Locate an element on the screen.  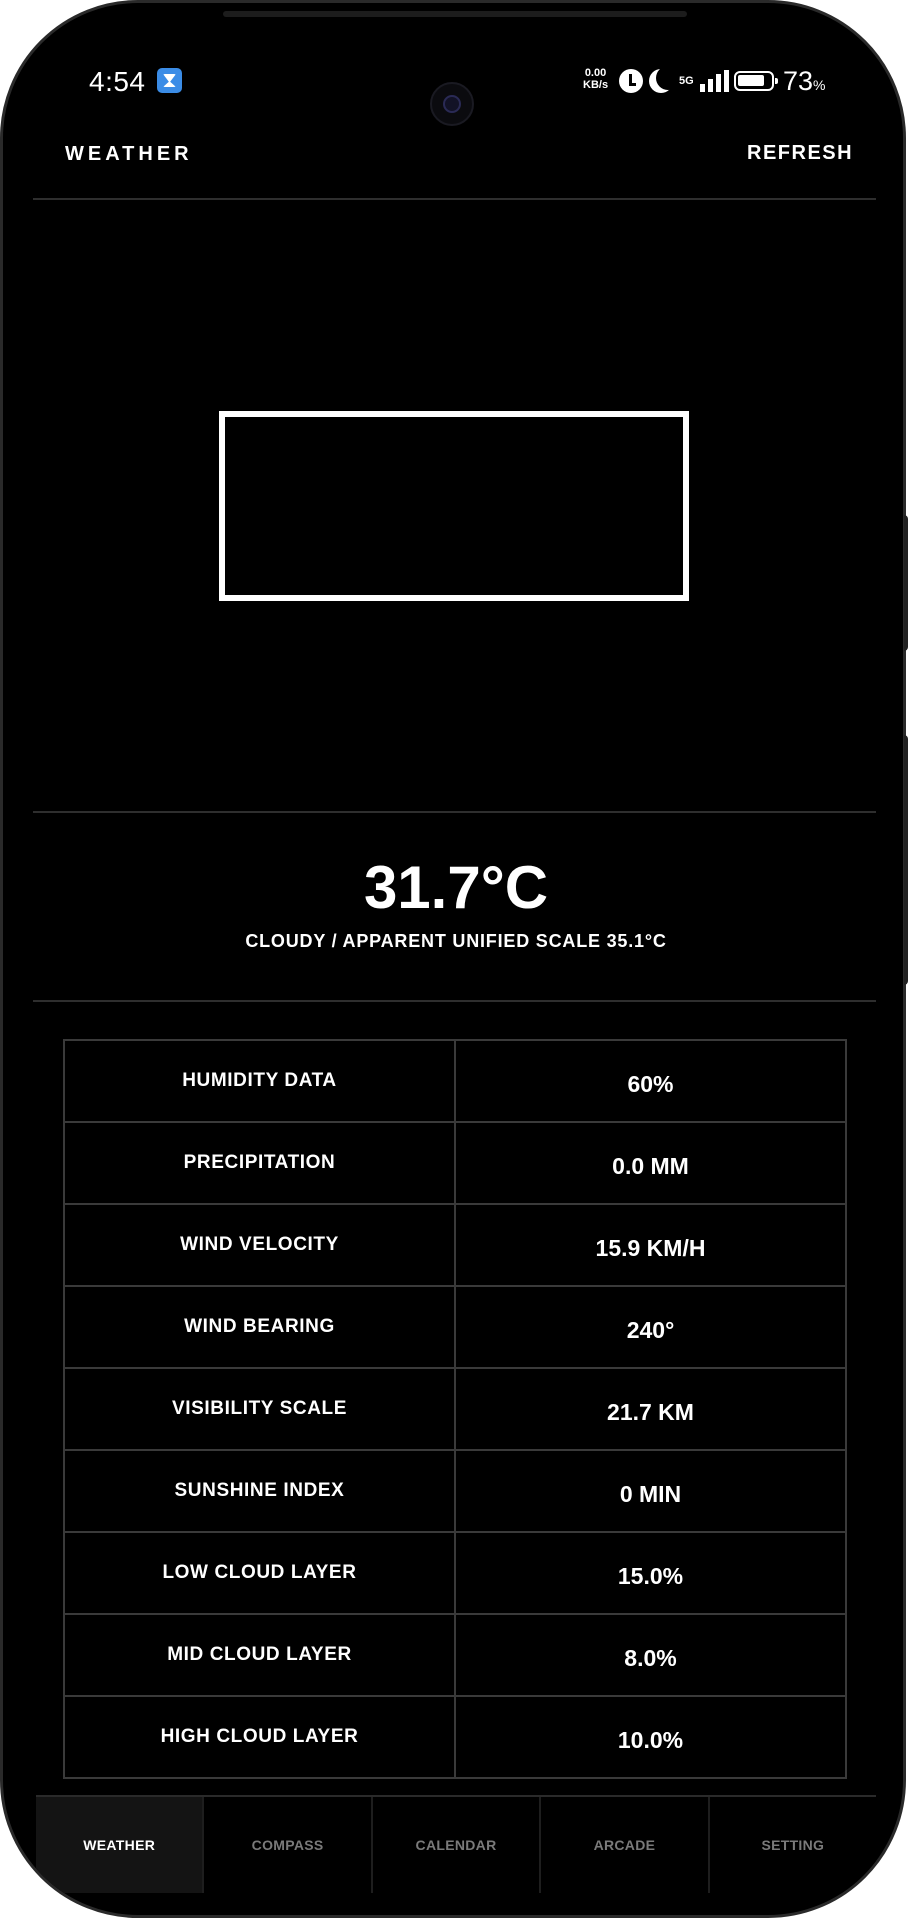
bottom-navigation: WEATHER COMPASS CALENDAR ARCADE SETTING is located at coordinates (456, 1844).